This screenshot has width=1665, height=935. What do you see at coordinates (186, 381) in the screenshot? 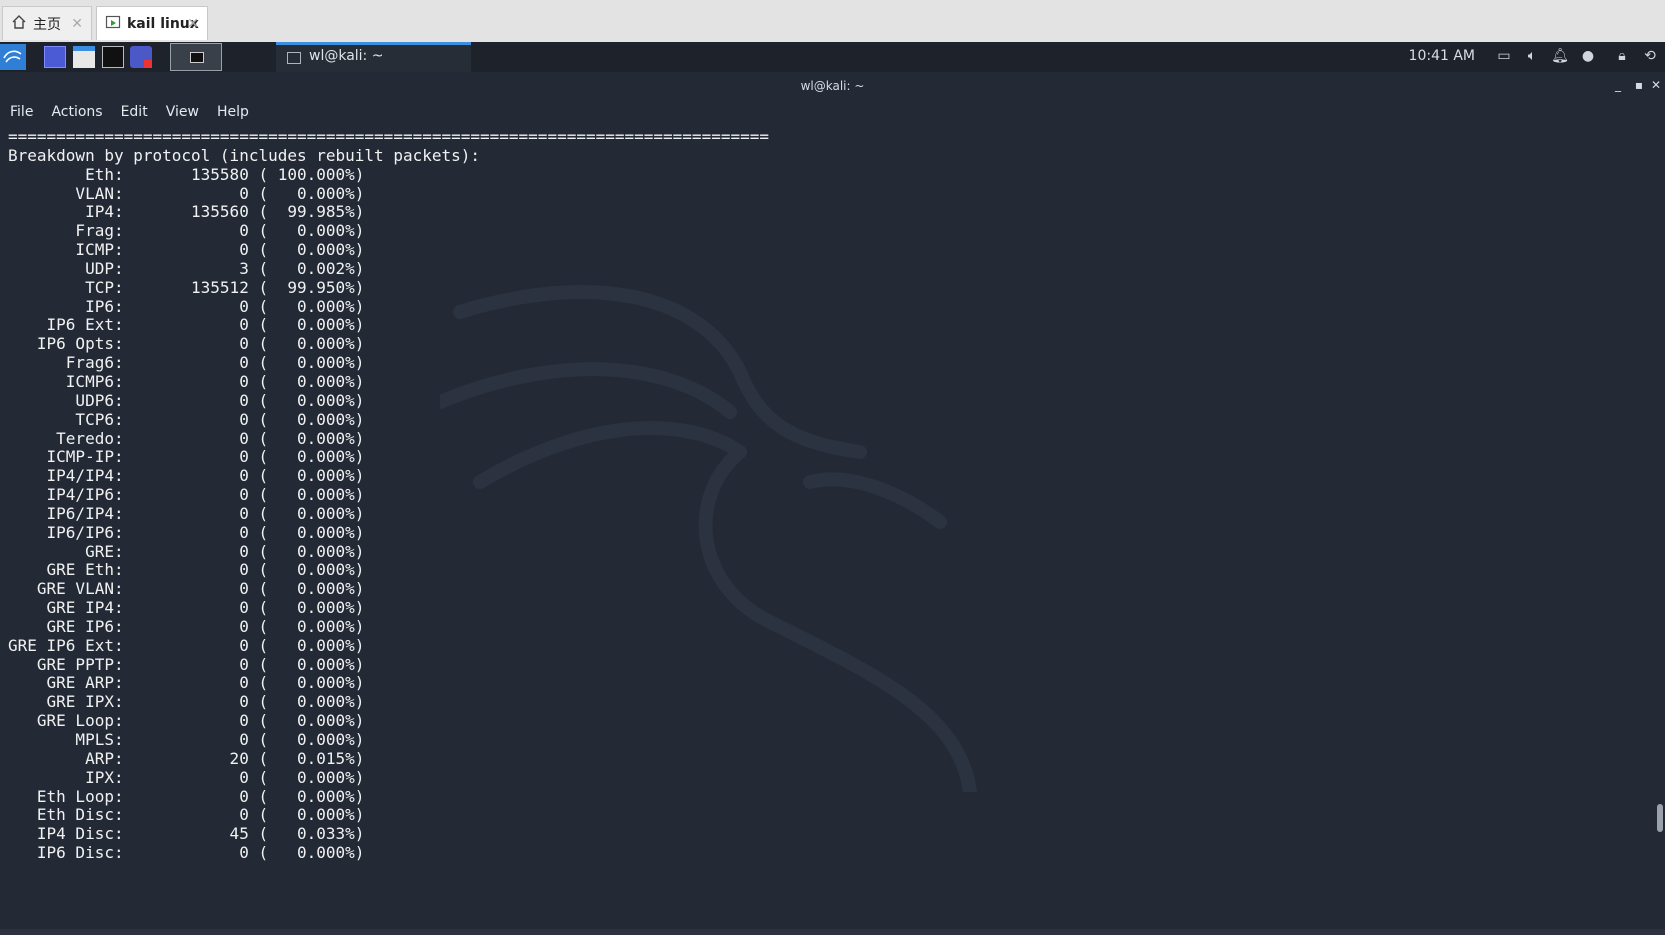
I see `protocol-row: ICMP6: 0 ( 0.000%)` at bounding box center [186, 381].